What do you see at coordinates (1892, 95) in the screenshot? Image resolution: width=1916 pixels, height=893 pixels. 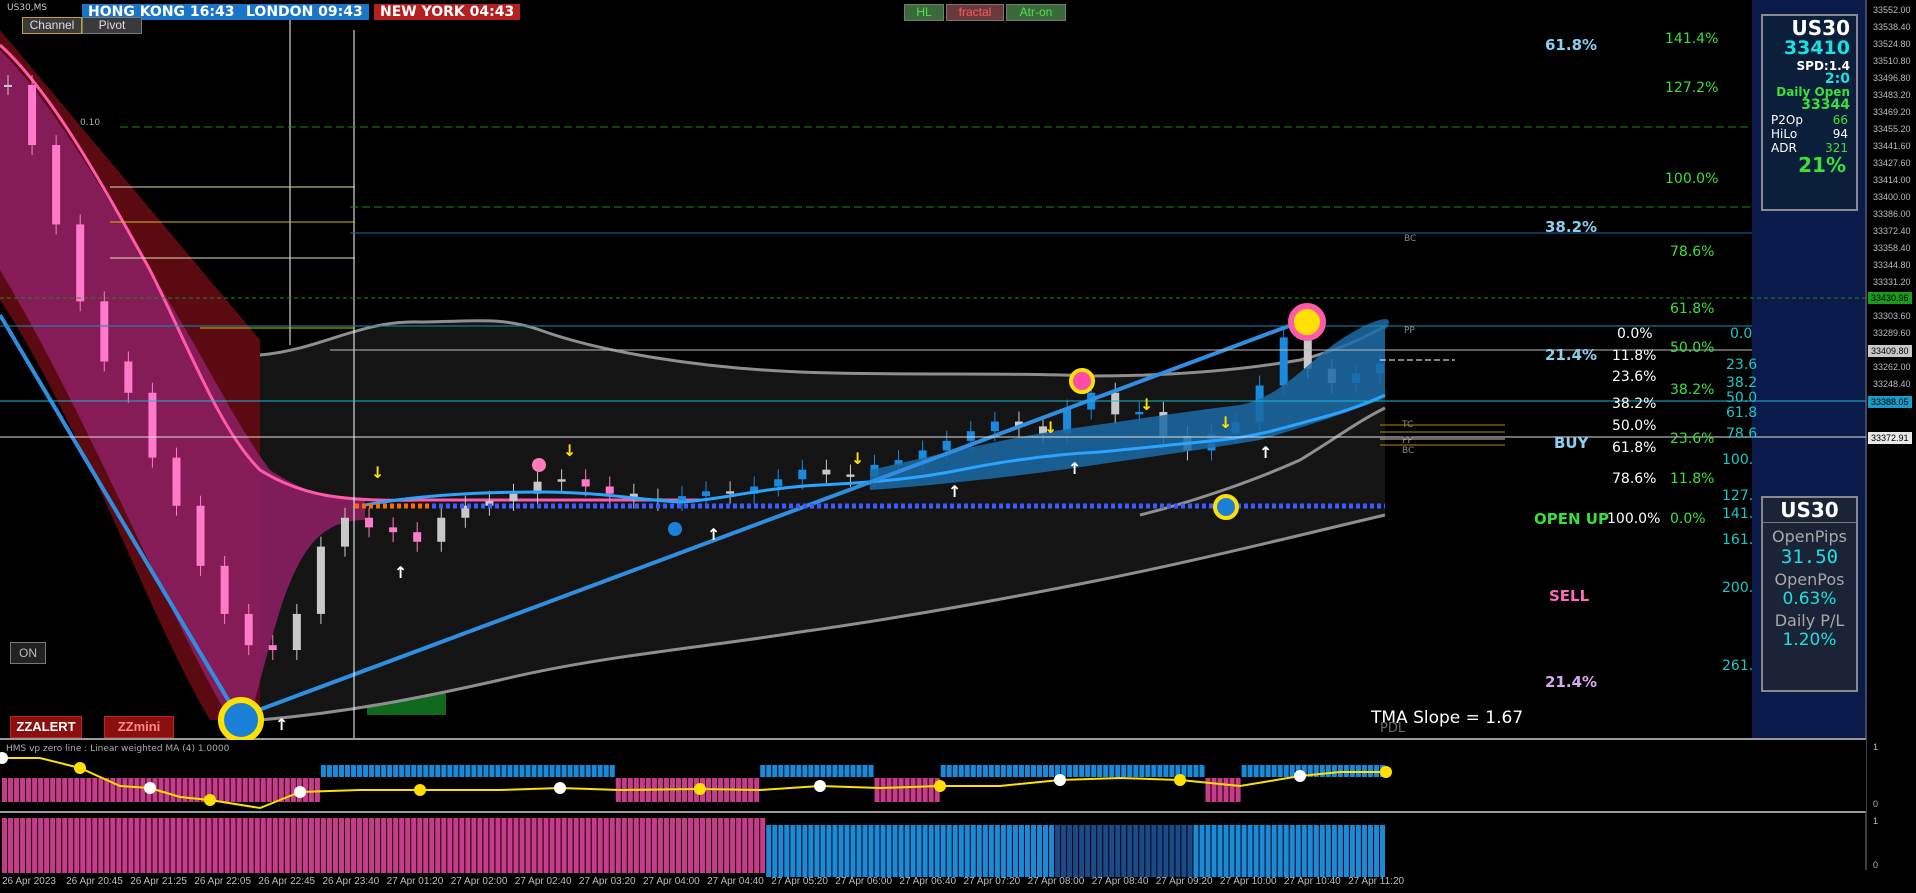 I see `price-axis-label: 33483.20` at bounding box center [1892, 95].